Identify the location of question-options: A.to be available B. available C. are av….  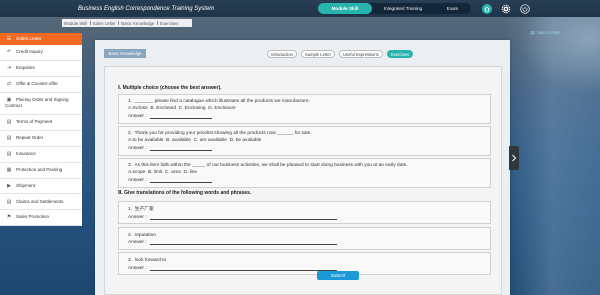
(195, 140).